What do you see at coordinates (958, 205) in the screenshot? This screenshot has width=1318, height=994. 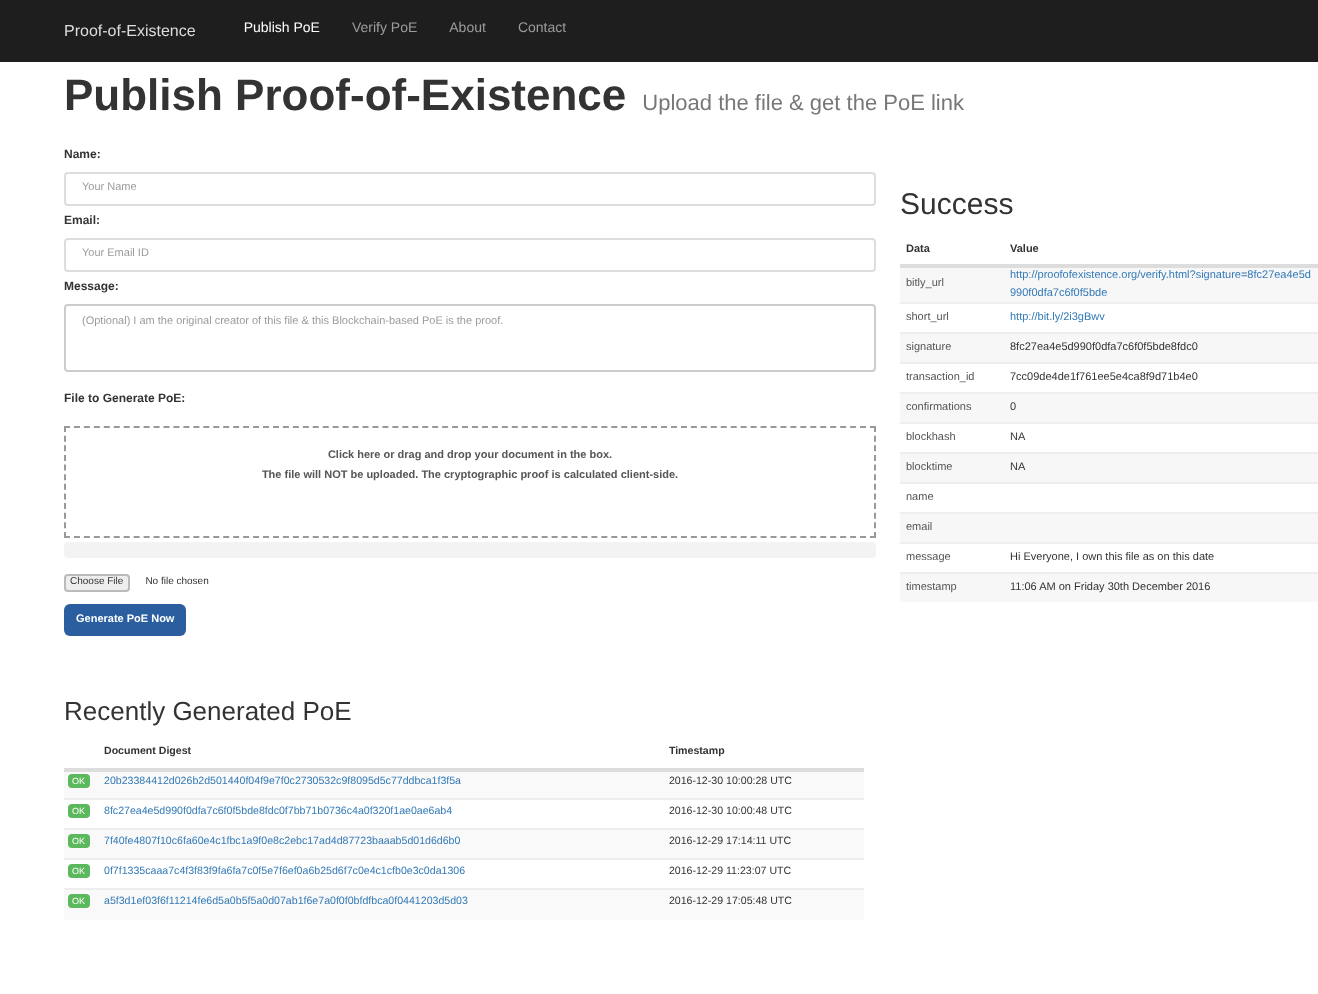 I see `success-heading: Success` at bounding box center [958, 205].